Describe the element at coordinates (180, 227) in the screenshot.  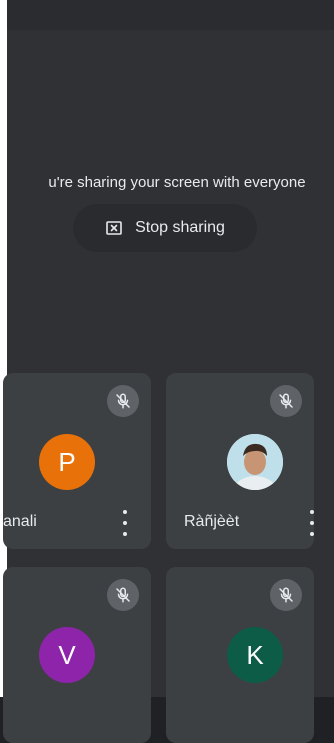
I see `stop-sharing-label: Stop sharing` at that location.